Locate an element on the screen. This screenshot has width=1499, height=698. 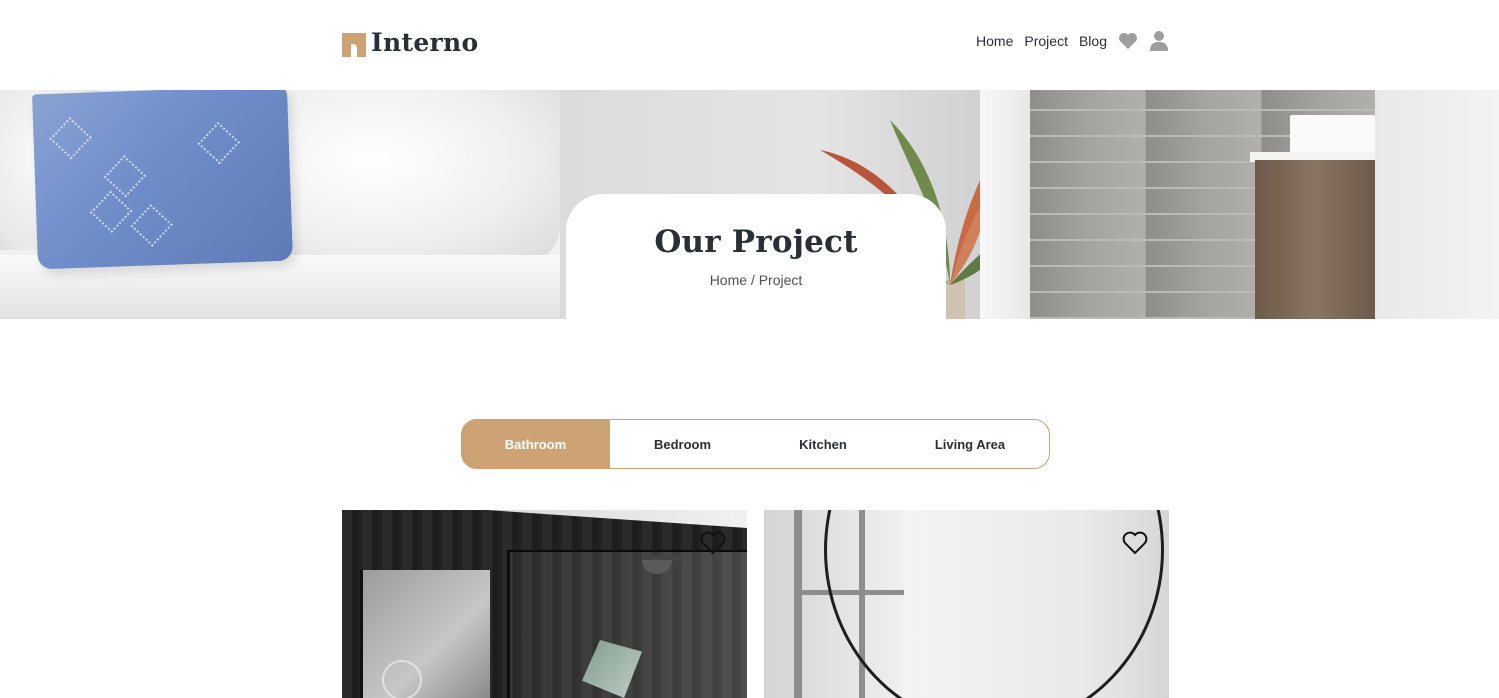
tab-bathroom: Bathroom is located at coordinates (535, 444).